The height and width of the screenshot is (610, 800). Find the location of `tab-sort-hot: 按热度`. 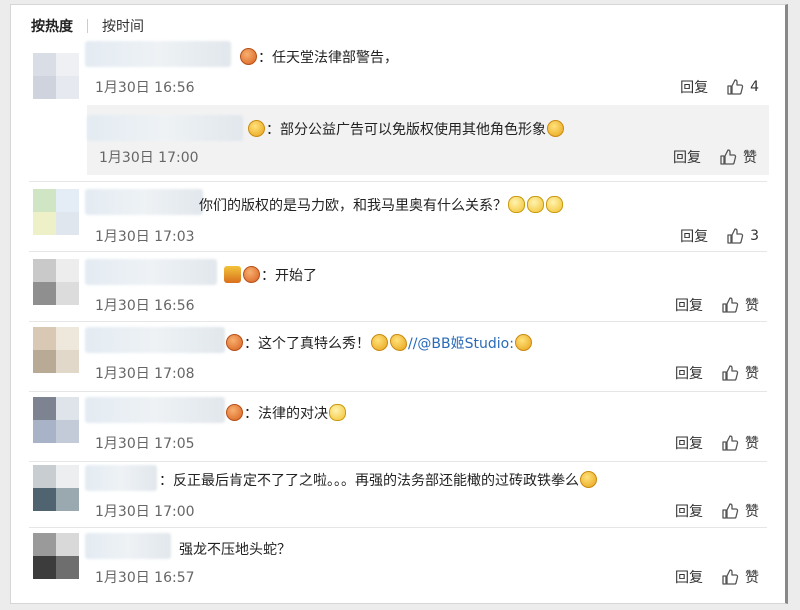

tab-sort-hot: 按热度 is located at coordinates (52, 26).